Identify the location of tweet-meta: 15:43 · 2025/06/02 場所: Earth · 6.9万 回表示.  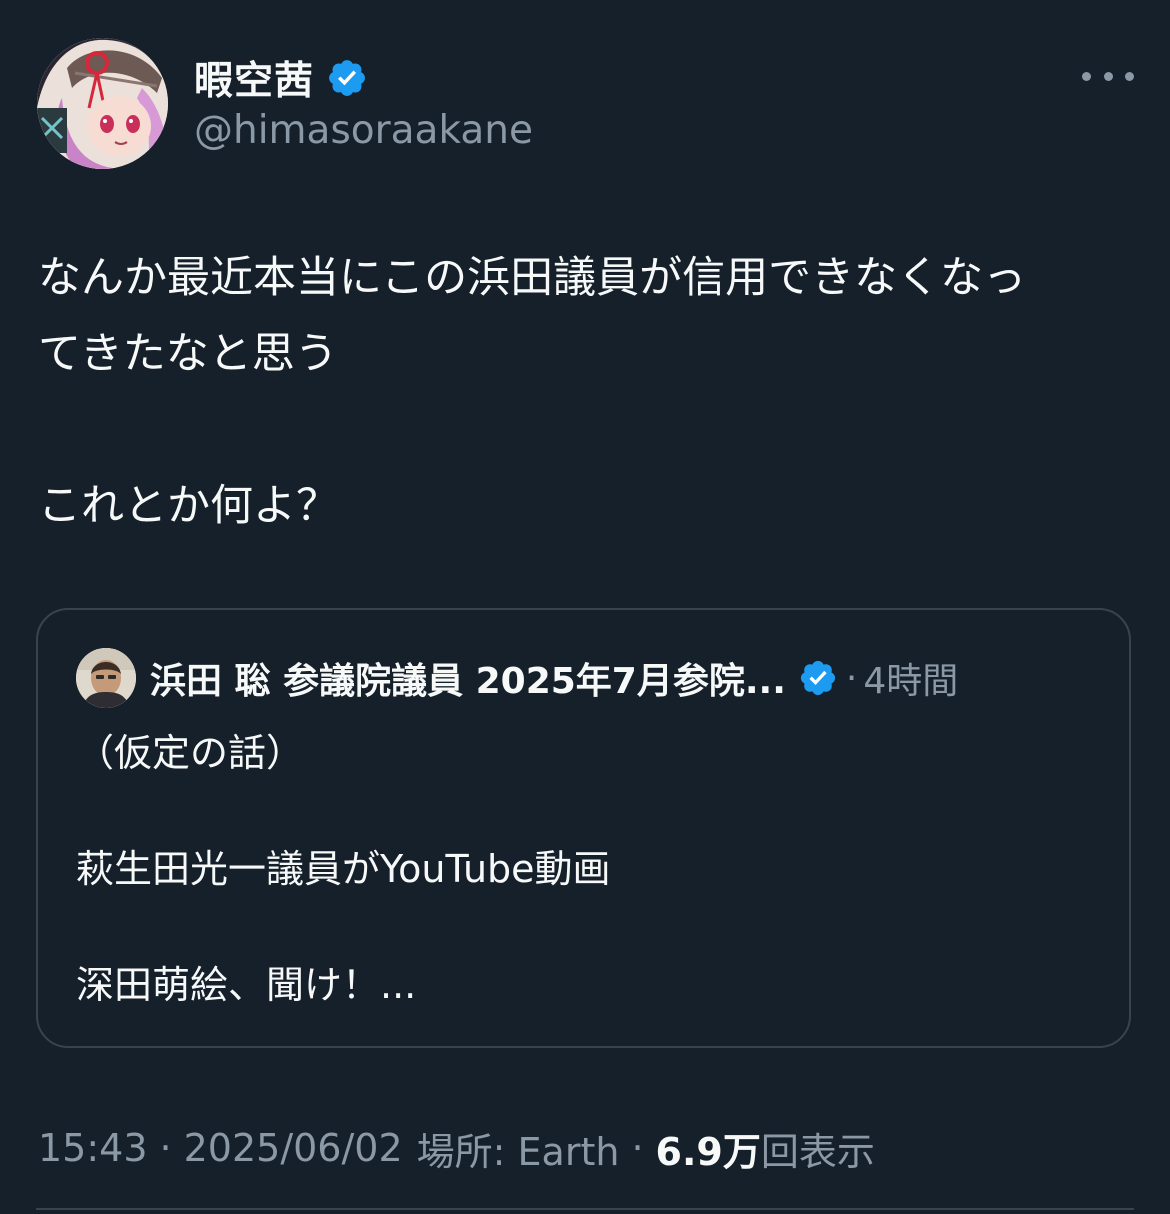
(456, 1148).